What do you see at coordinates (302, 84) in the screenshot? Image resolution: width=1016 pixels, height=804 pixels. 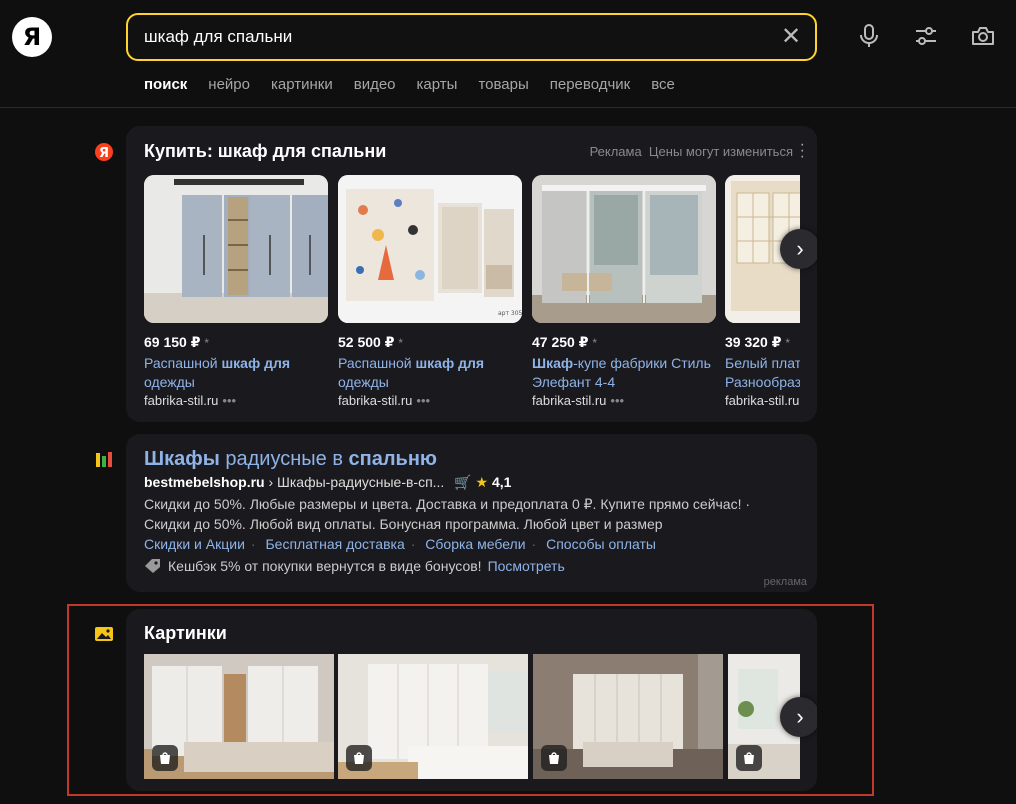 I see `tab-images: картинки` at bounding box center [302, 84].